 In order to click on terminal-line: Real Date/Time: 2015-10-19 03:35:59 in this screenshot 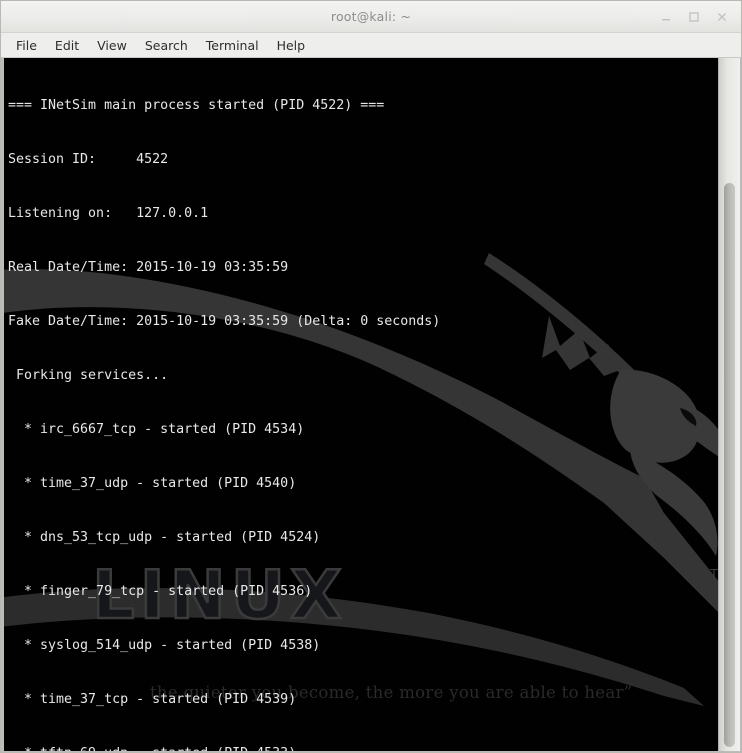, I will do `click(148, 267)`.